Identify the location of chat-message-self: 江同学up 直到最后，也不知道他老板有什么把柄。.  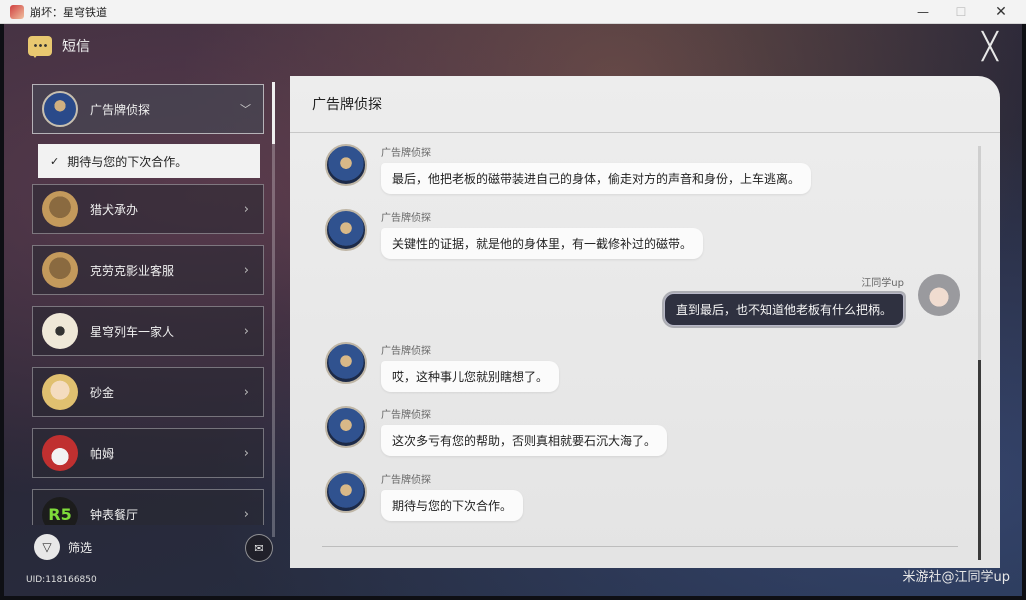
(811, 300).